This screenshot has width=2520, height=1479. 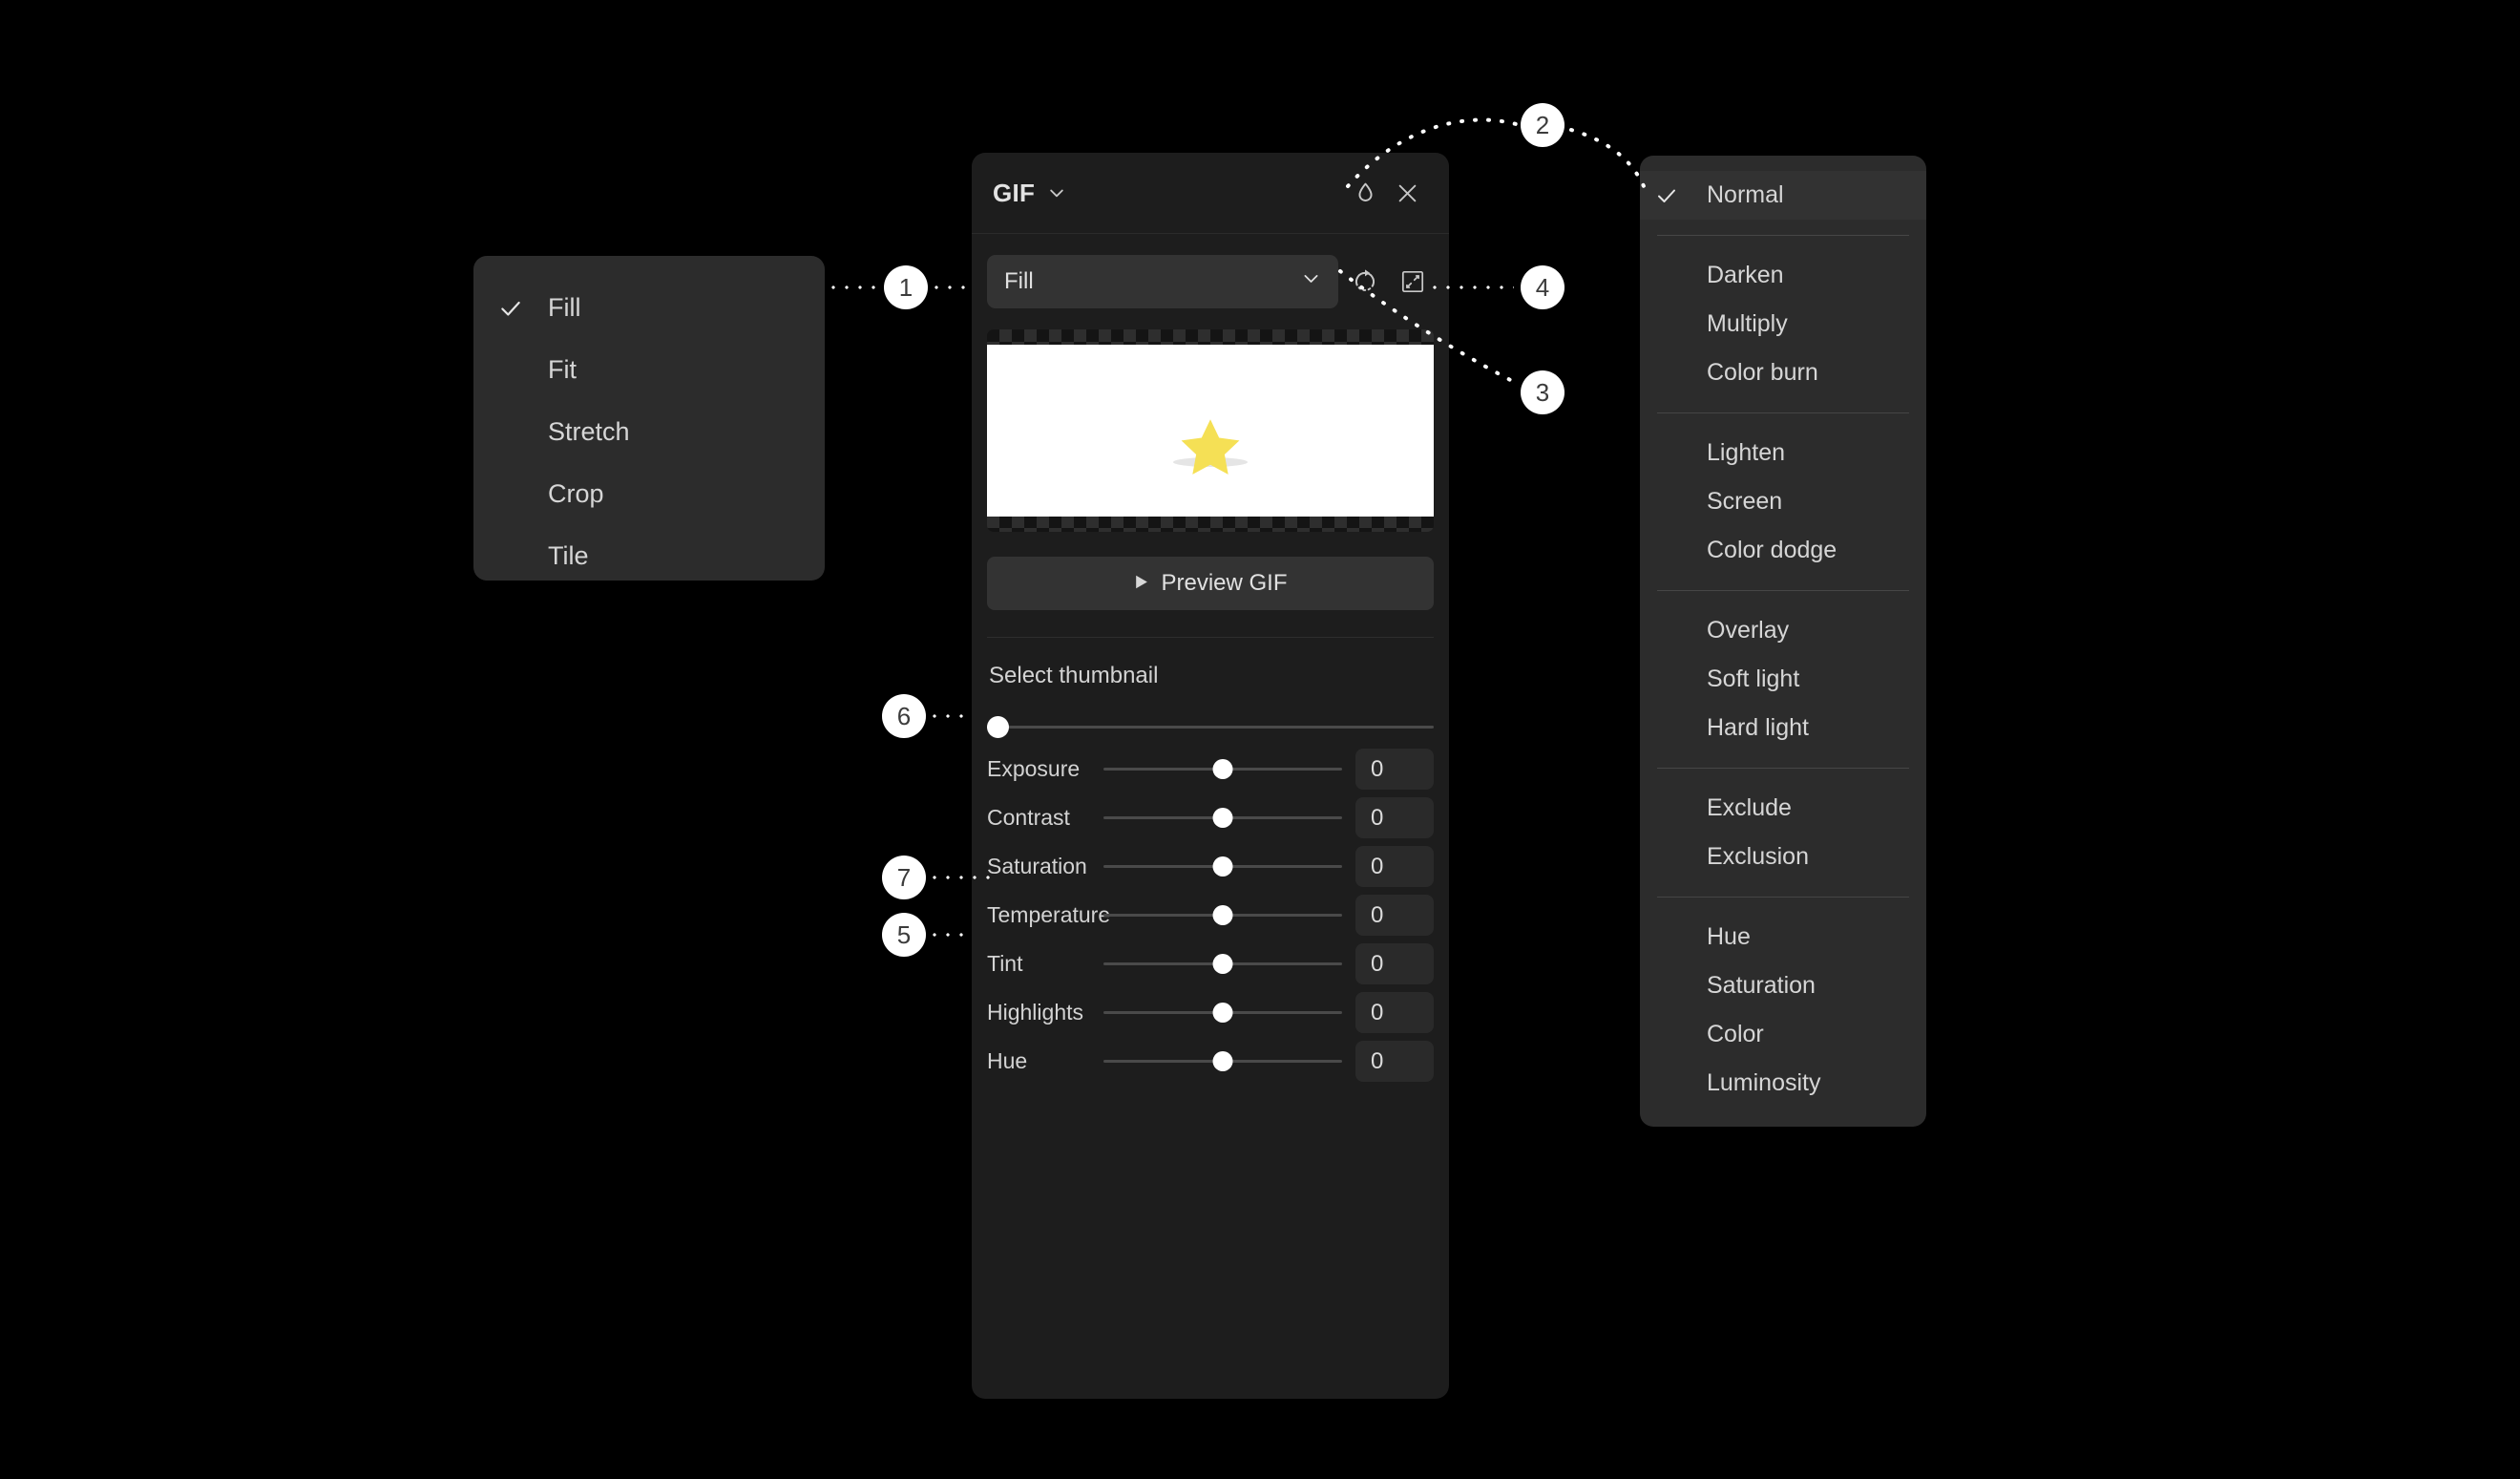 What do you see at coordinates (904, 877) in the screenshot?
I see `callout-7: 7` at bounding box center [904, 877].